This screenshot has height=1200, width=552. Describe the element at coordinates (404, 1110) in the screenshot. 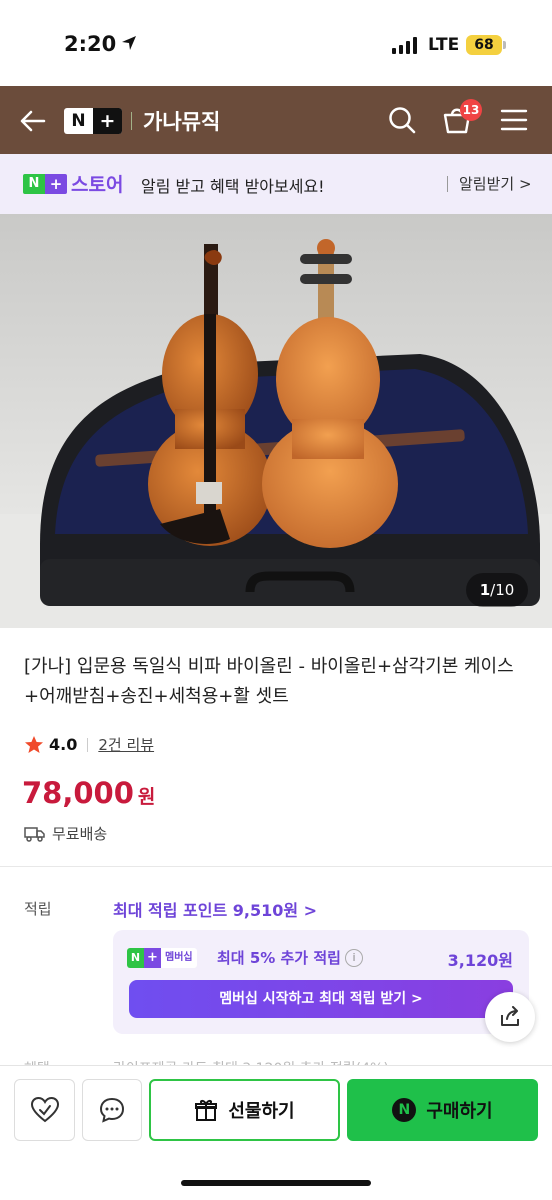

I see `naver-pay-icon: N` at that location.